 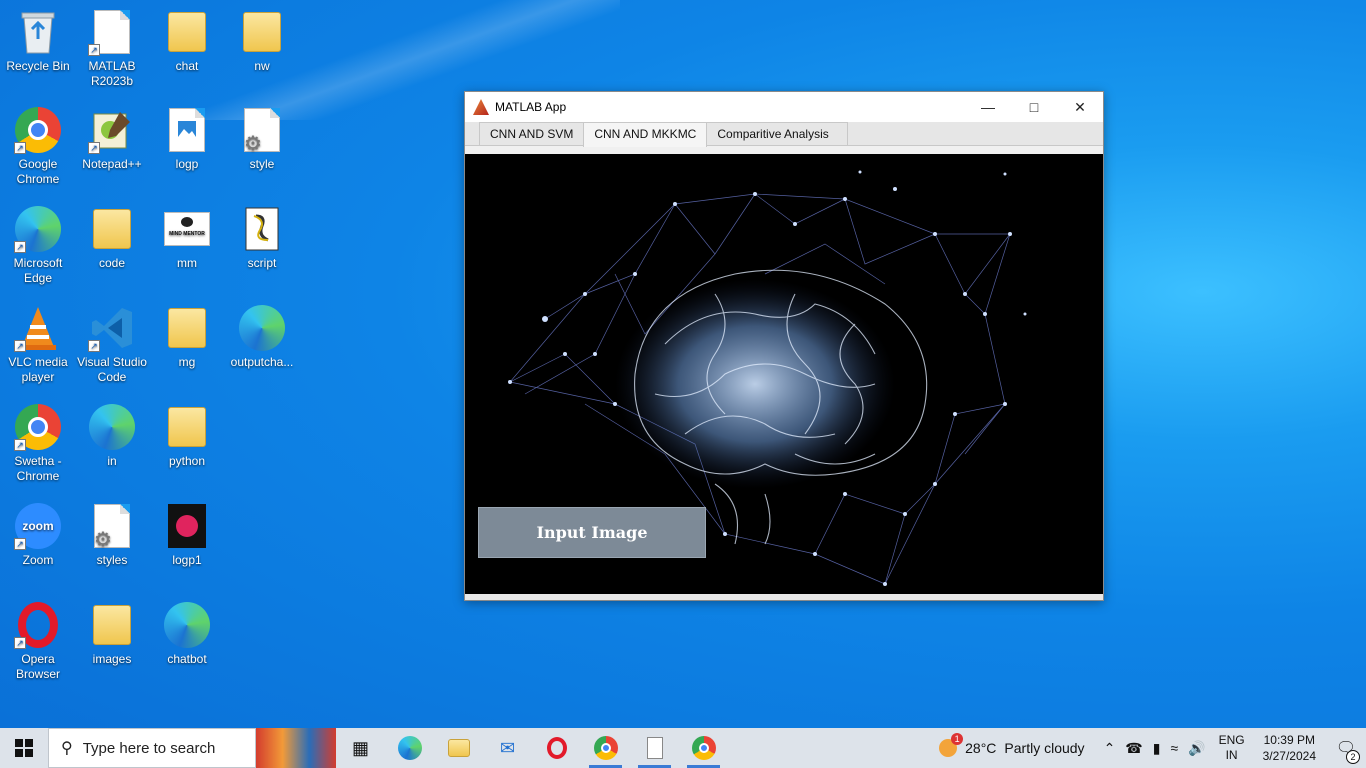 What do you see at coordinates (187, 659) in the screenshot?
I see `desktop-icon-label: chatbot` at bounding box center [187, 659].